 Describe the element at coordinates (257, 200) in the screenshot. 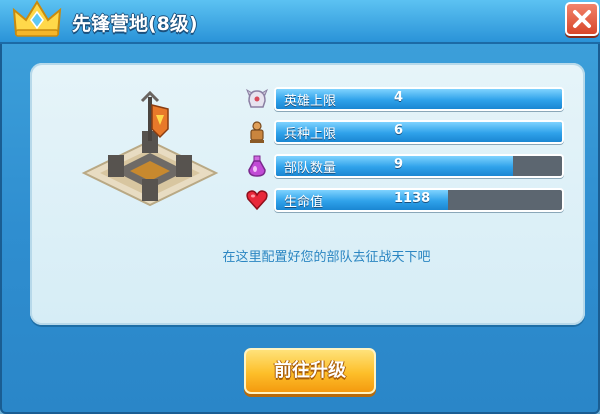

I see `heart-icon` at that location.